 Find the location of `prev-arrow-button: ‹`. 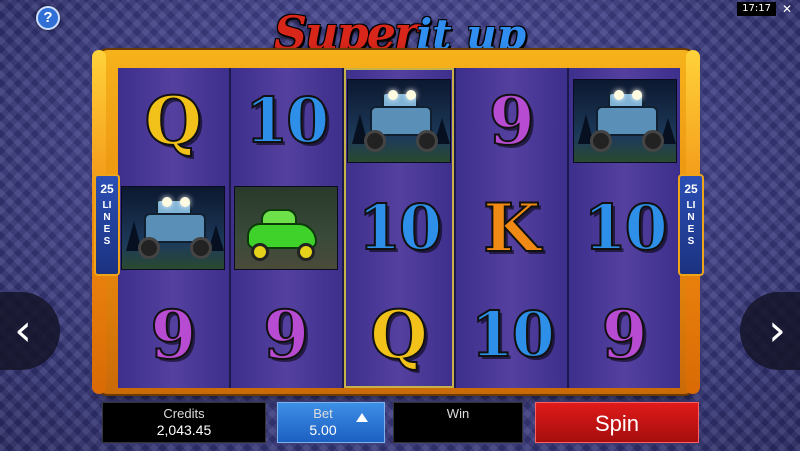

prev-arrow-button: ‹ is located at coordinates (30, 331).